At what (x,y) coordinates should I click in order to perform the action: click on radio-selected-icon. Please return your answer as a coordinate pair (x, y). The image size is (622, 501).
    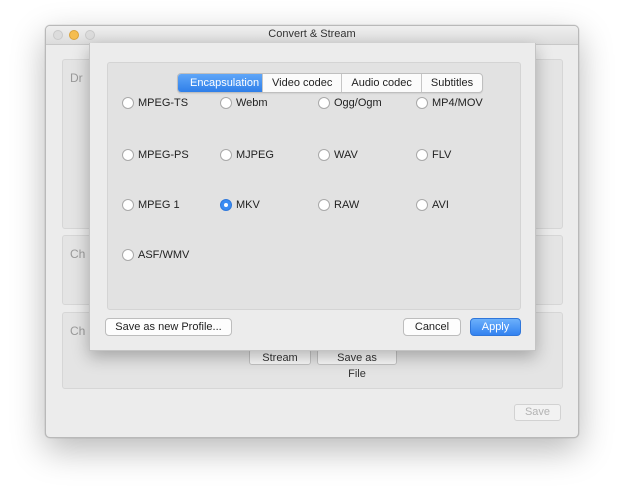
    Looking at the image, I should click on (226, 205).